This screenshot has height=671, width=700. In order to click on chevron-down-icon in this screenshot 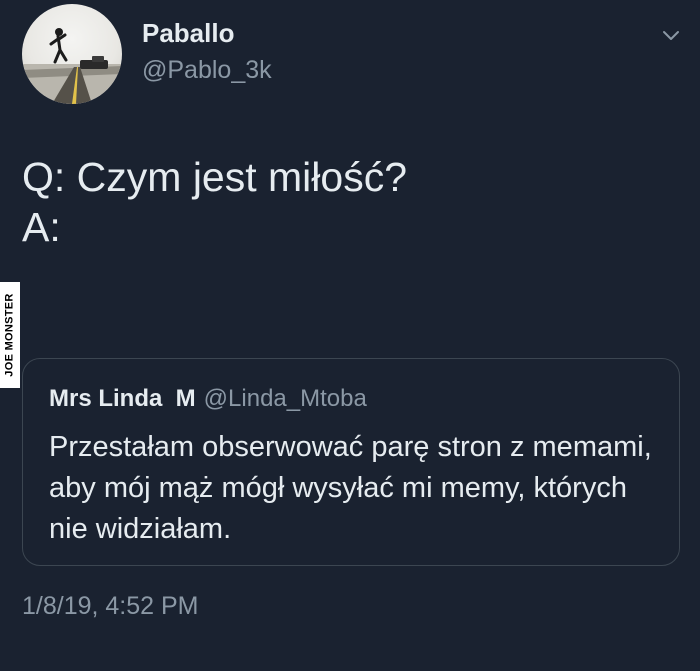, I will do `click(671, 35)`.